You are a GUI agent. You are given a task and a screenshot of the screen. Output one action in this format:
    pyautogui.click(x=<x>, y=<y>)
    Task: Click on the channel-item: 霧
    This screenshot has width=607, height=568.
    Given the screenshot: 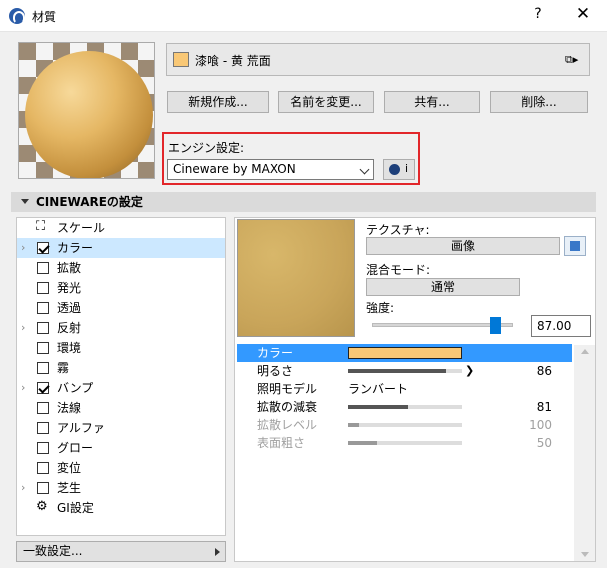 What is the action you would take?
    pyautogui.click(x=121, y=368)
    